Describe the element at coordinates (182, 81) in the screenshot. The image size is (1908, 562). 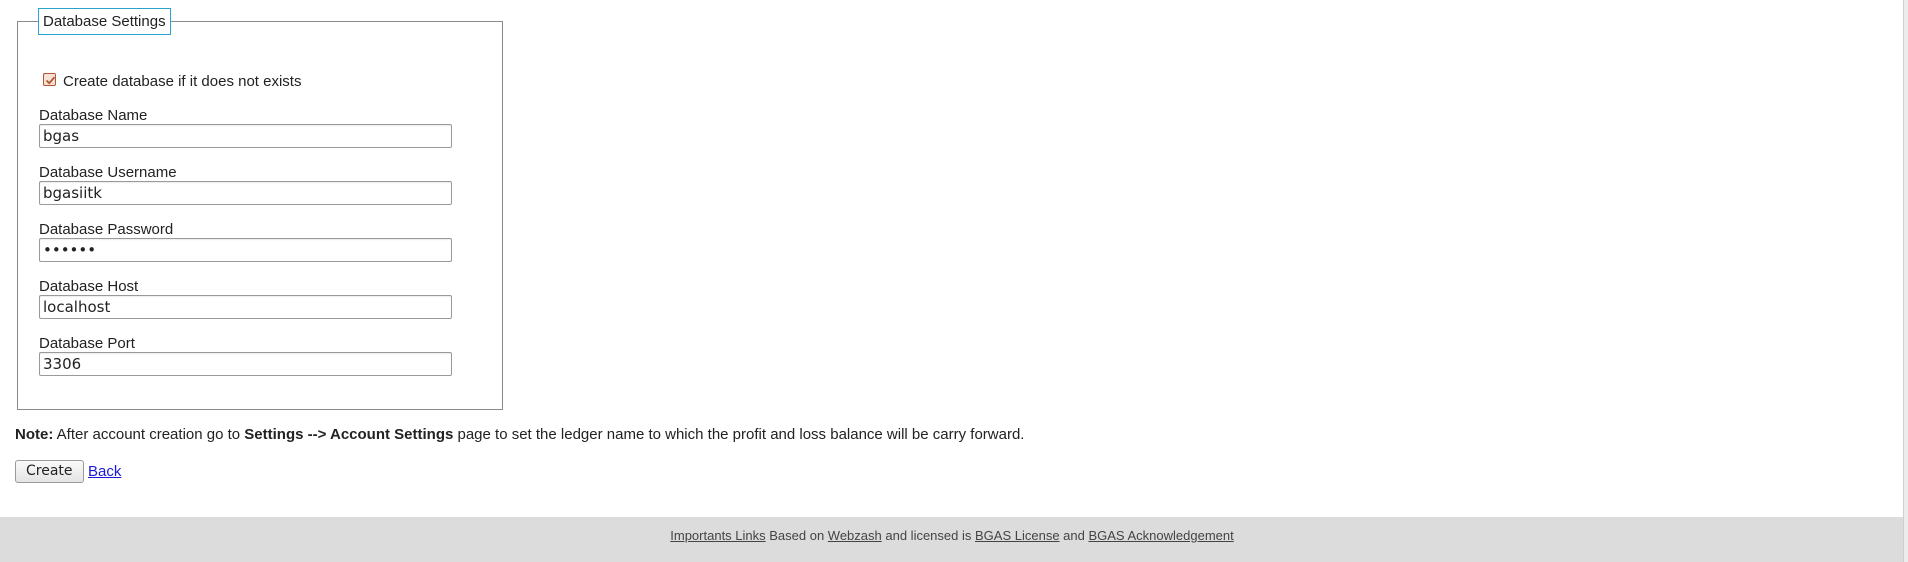
I see `create-database-label: Create database if it does not exists` at that location.